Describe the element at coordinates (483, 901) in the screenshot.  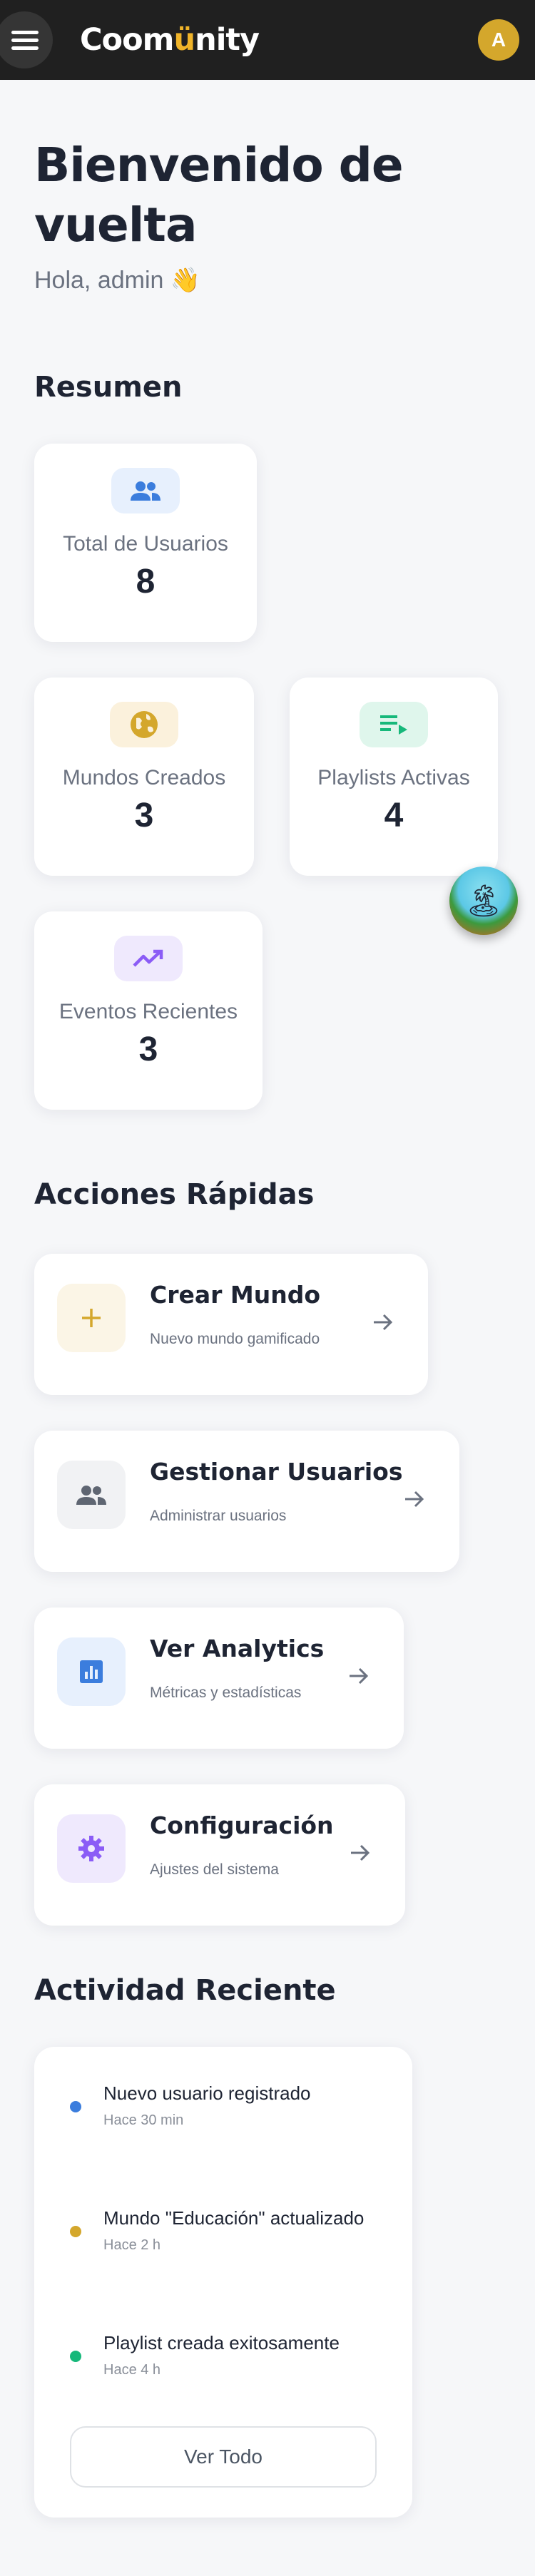
I see `island-badge-icon: 🏝` at that location.